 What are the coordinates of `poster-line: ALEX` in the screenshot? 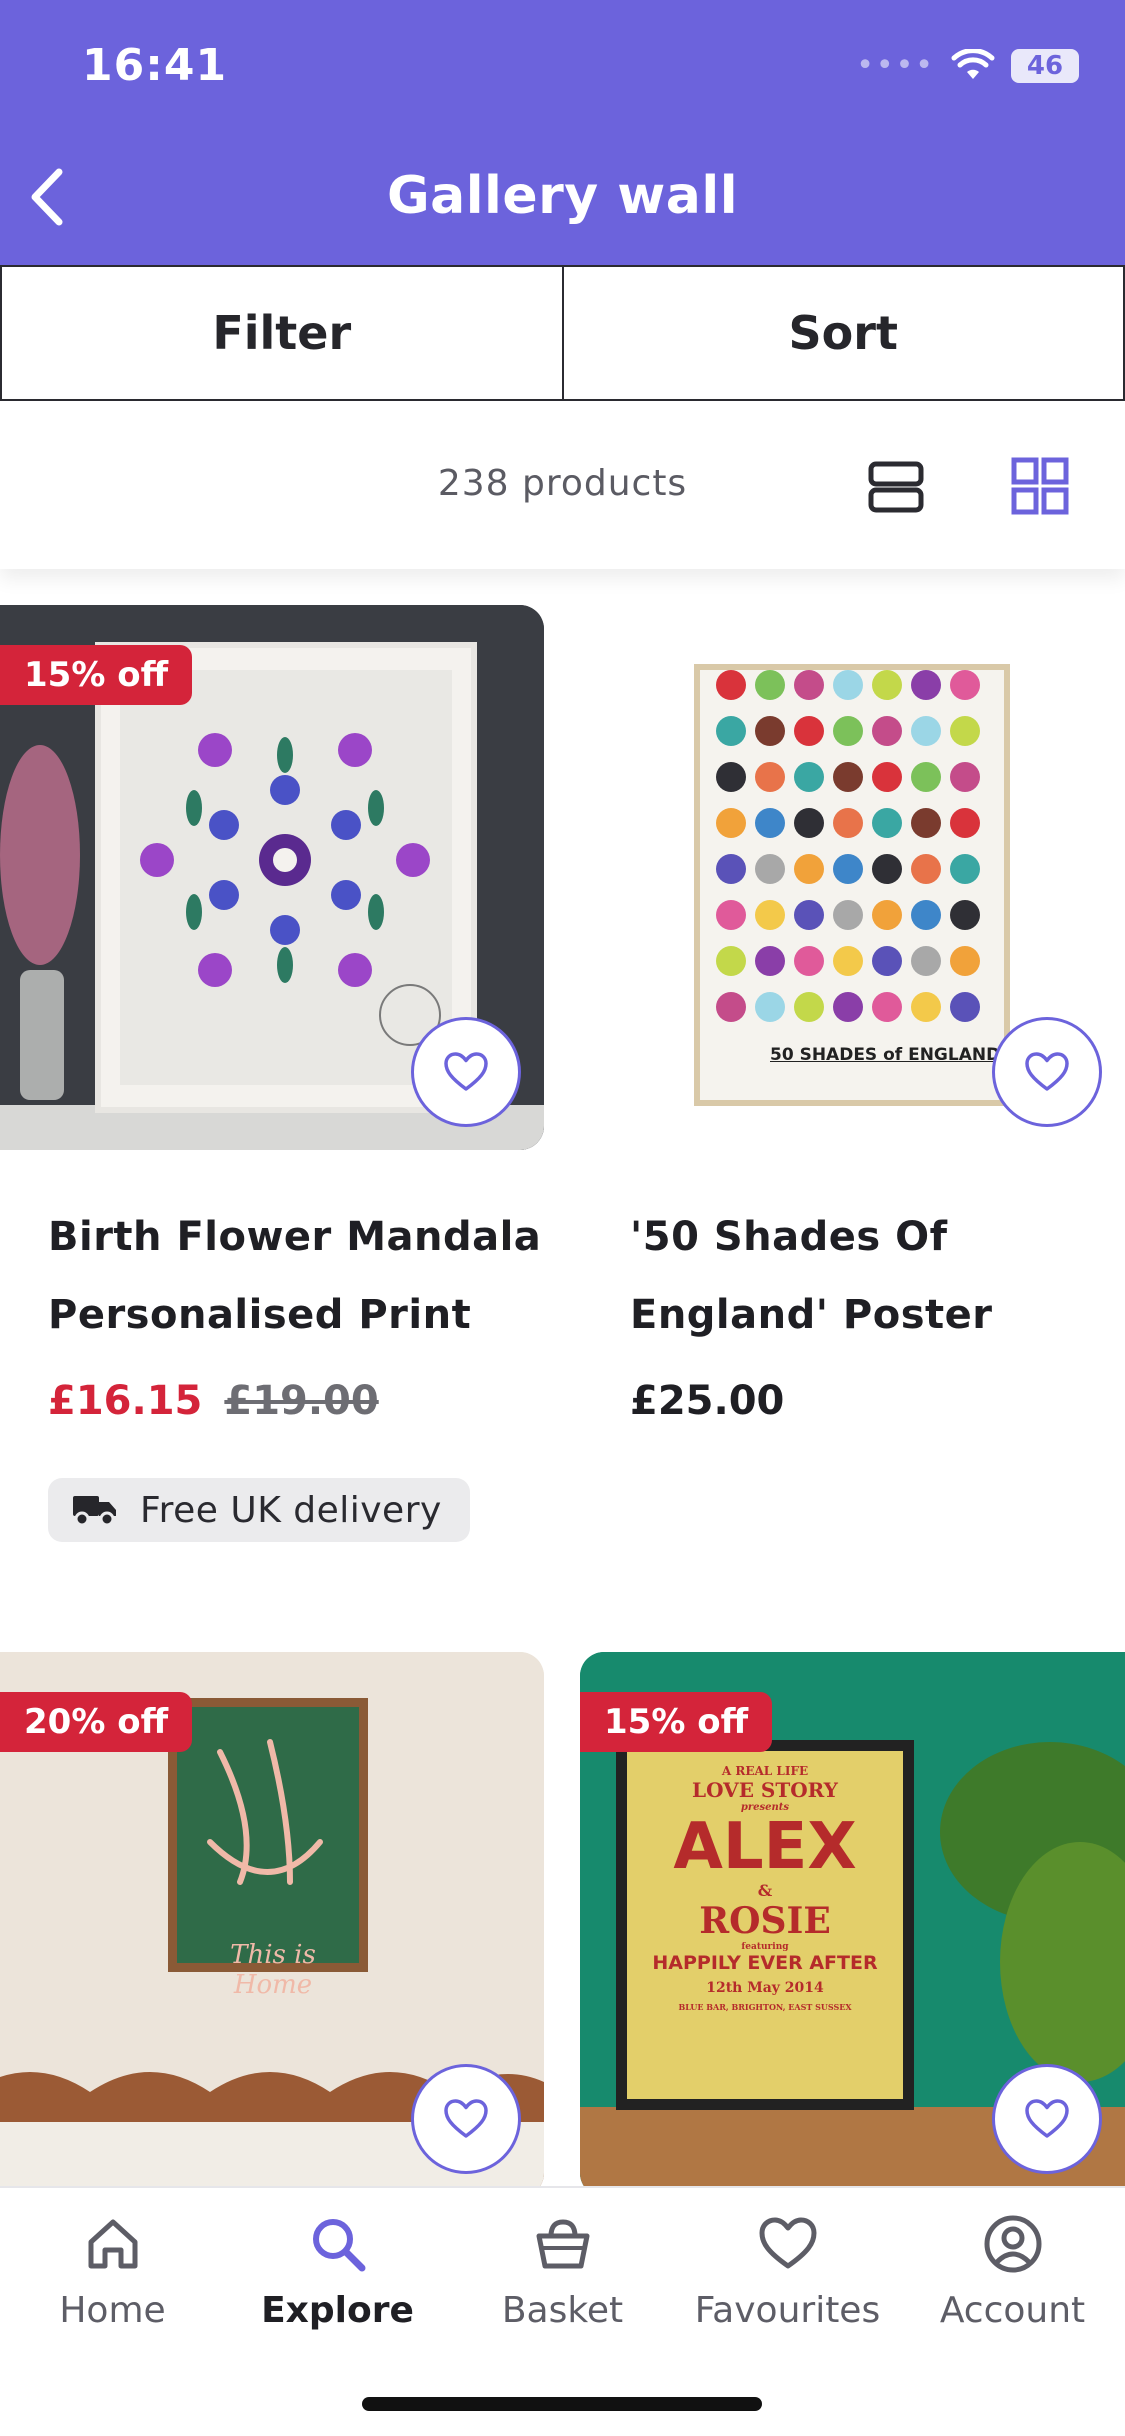 It's located at (765, 1847).